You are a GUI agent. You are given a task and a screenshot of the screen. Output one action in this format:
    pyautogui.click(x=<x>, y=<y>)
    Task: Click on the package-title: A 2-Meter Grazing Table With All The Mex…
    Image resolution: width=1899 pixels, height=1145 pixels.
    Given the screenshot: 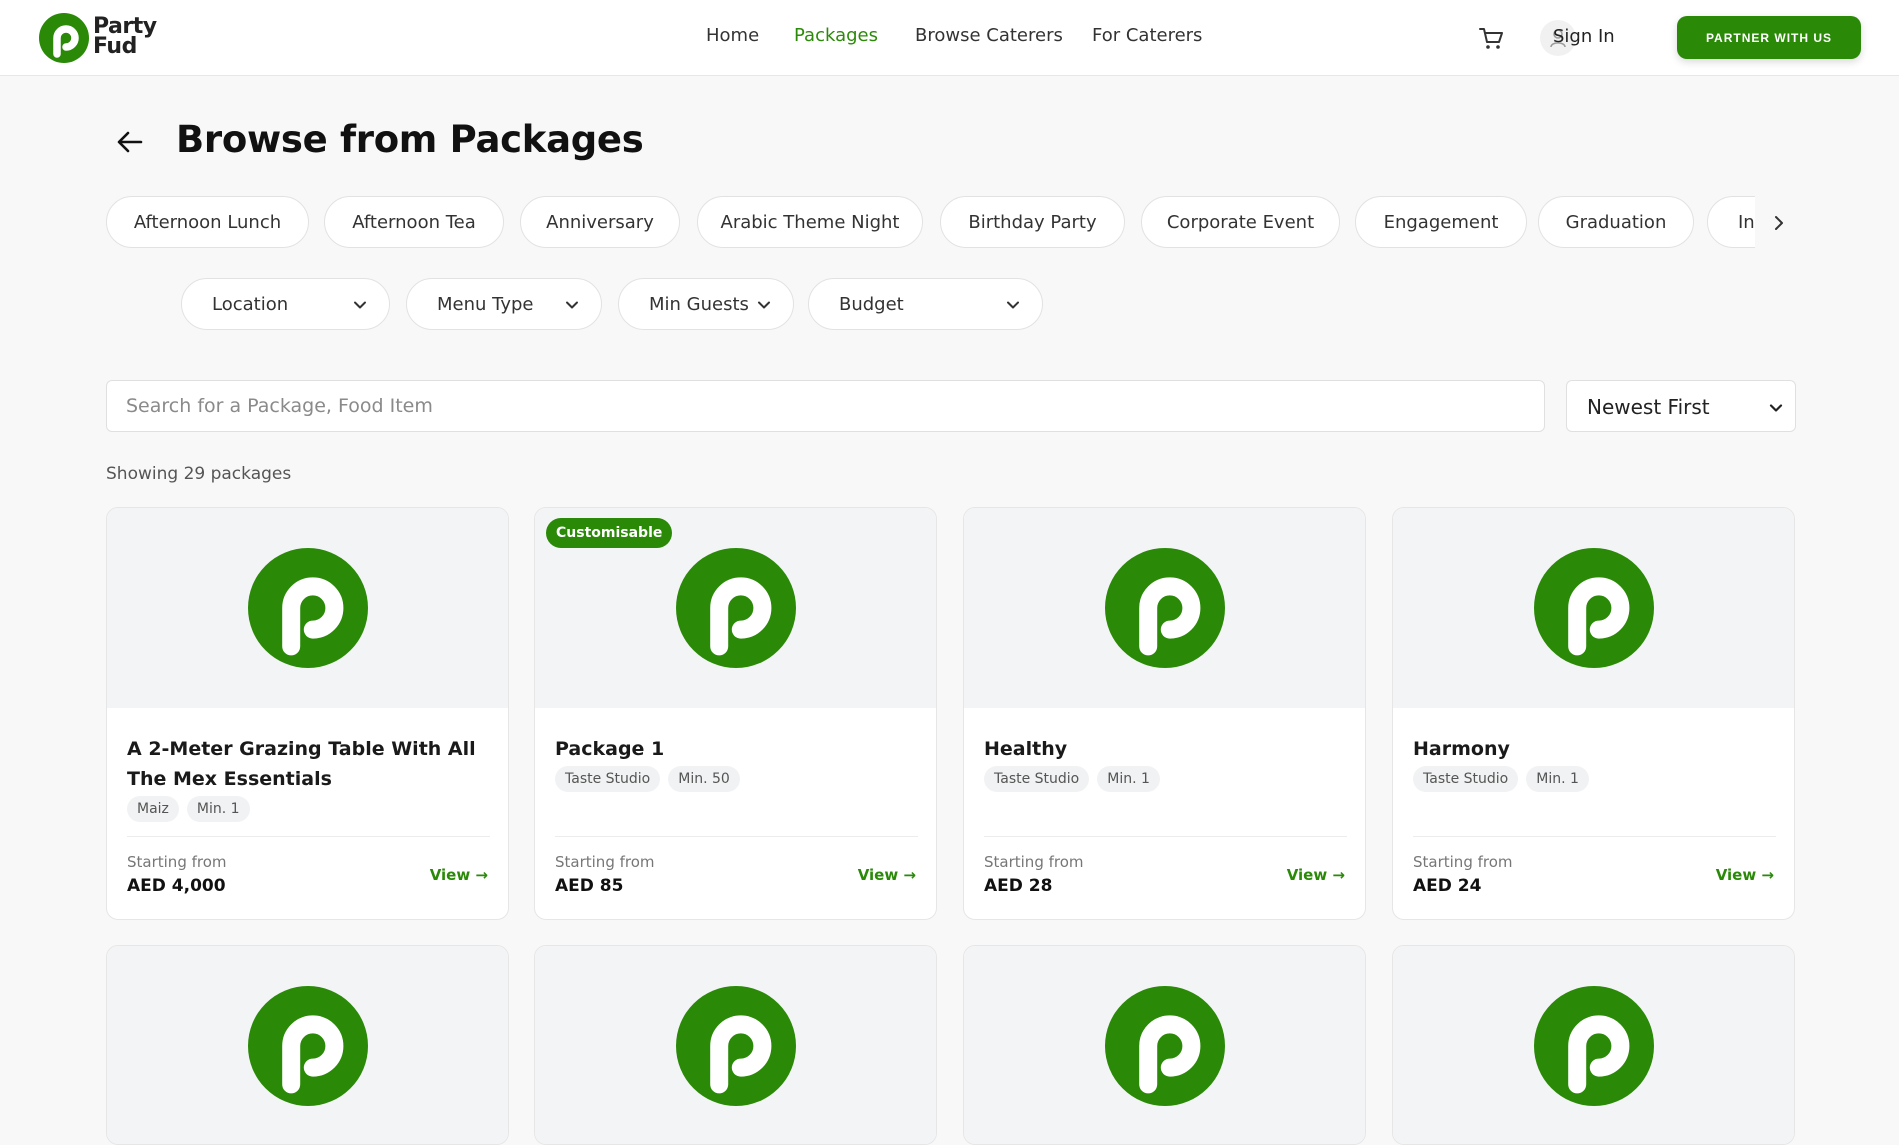 What is the action you would take?
    pyautogui.click(x=301, y=764)
    